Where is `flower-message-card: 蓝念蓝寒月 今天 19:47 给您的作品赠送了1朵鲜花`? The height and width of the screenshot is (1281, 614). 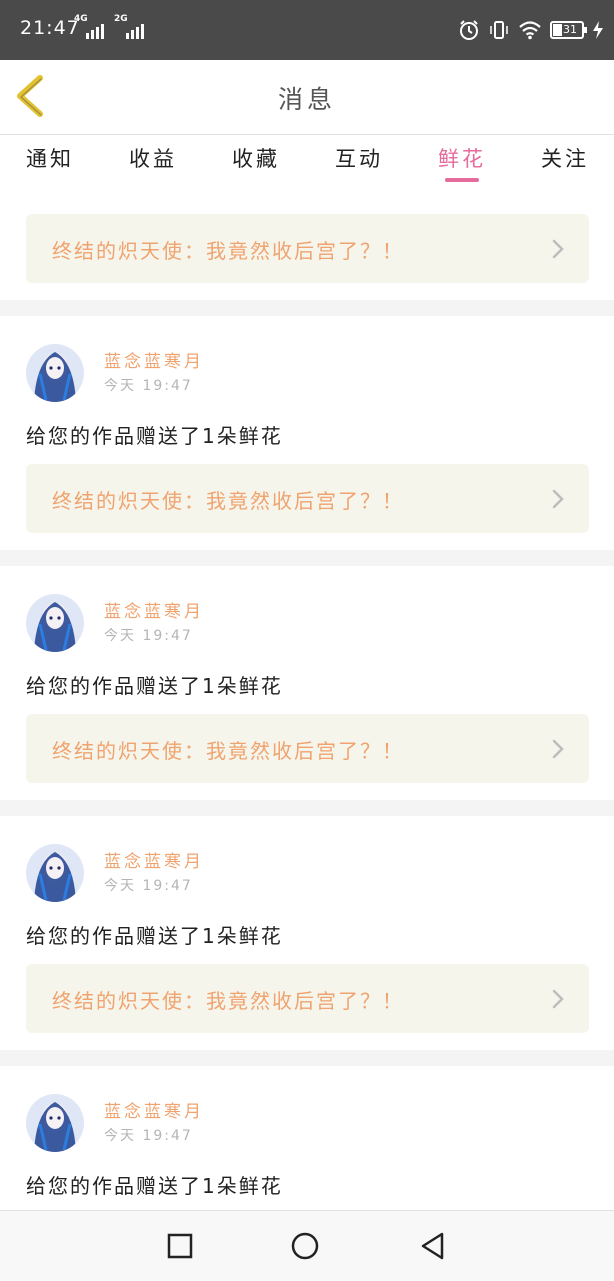 flower-message-card: 蓝念蓝寒月 今天 19:47 给您的作品赠送了1朵鲜花 is located at coordinates (307, 1138).